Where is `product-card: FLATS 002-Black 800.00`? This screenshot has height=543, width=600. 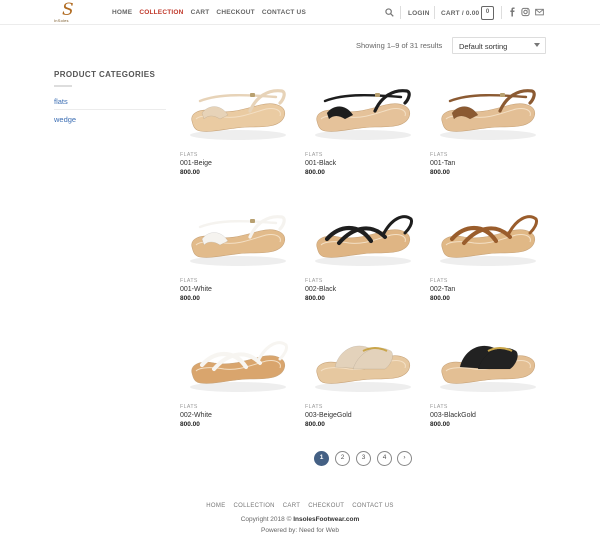
product-card: FLATS 002-Black 800.00 is located at coordinates (362, 261).